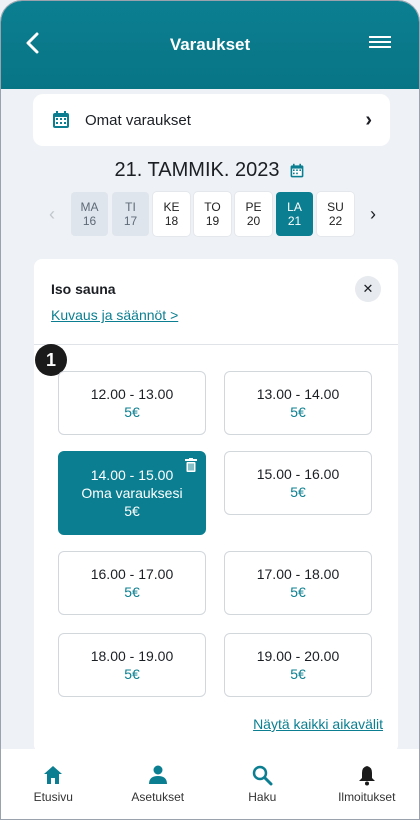  What do you see at coordinates (298, 483) in the screenshot?
I see `time-slot: 15.00 - 16.00 5€` at bounding box center [298, 483].